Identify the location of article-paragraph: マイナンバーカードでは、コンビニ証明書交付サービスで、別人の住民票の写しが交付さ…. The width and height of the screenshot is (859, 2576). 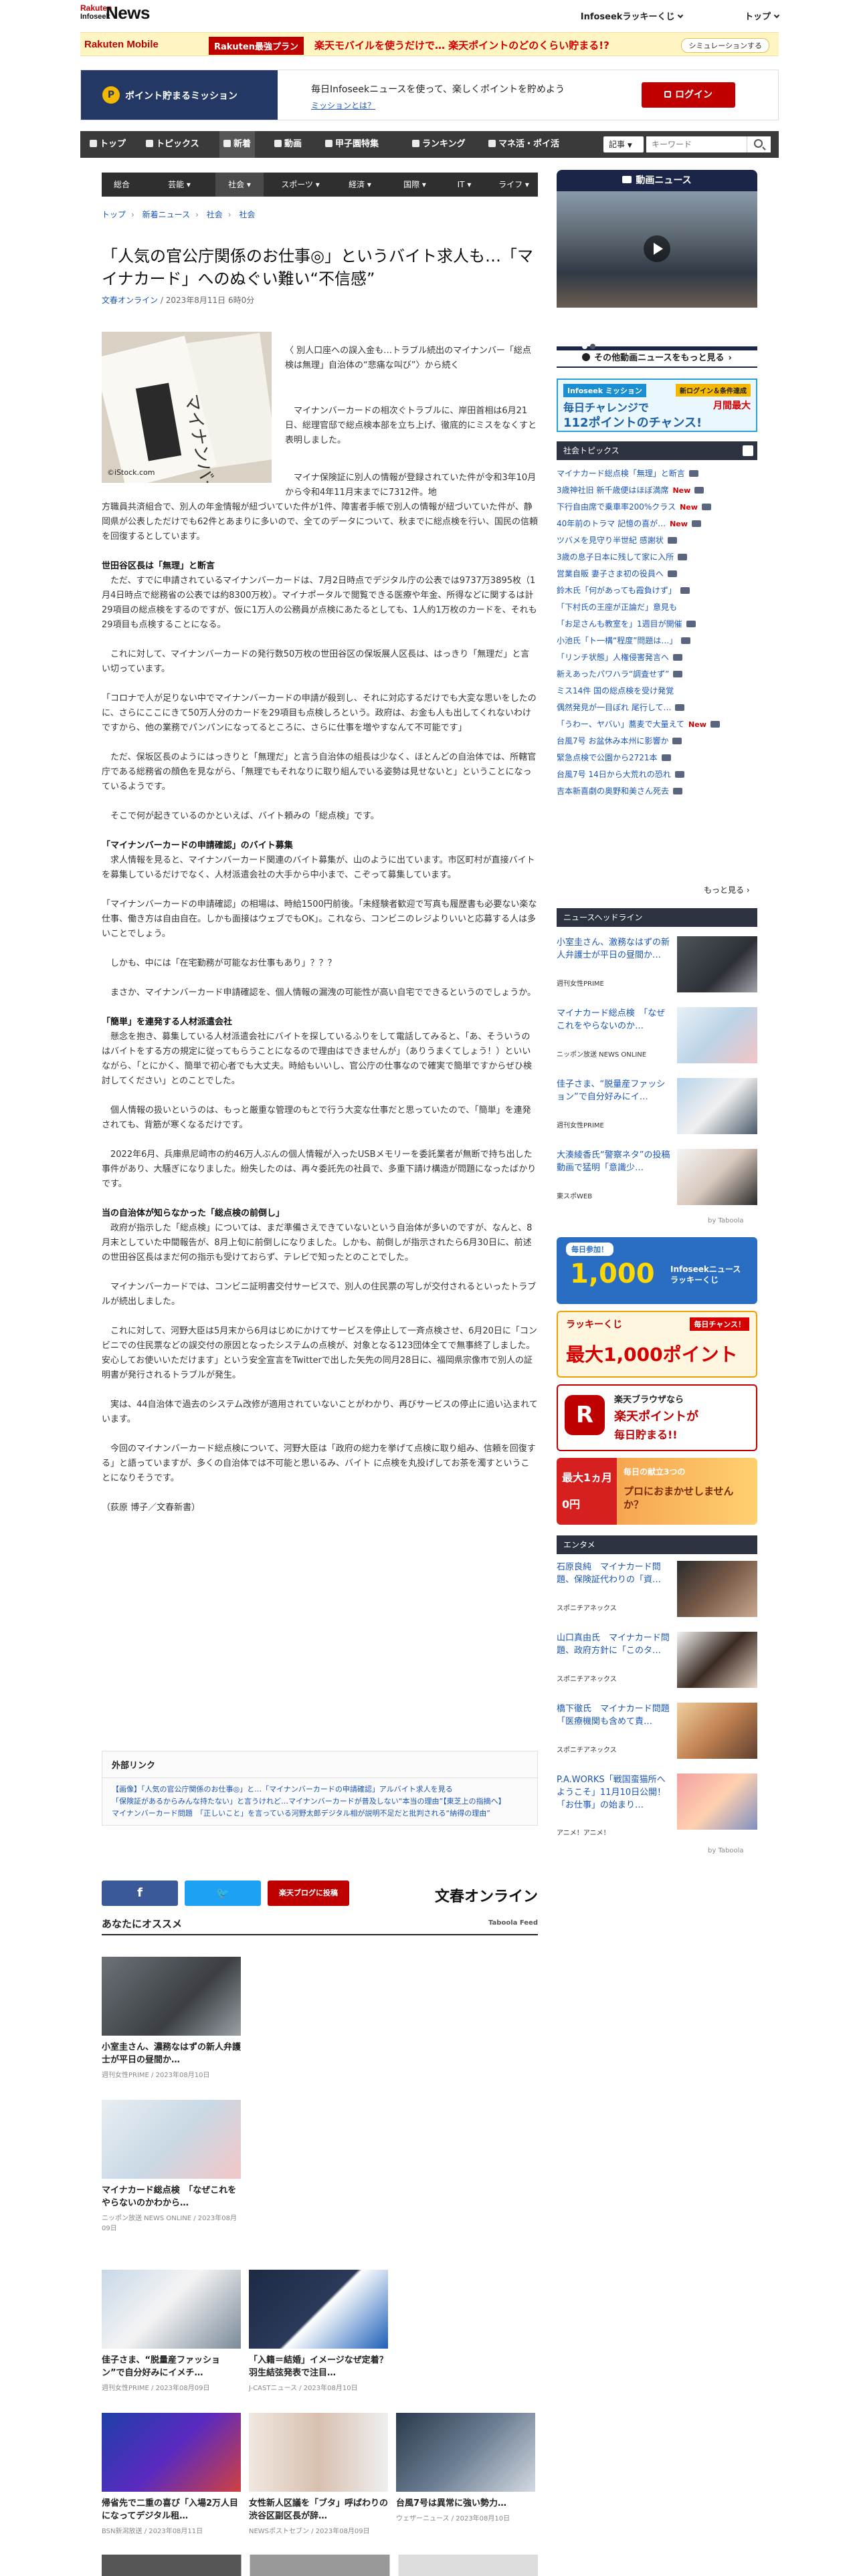
(319, 1294).